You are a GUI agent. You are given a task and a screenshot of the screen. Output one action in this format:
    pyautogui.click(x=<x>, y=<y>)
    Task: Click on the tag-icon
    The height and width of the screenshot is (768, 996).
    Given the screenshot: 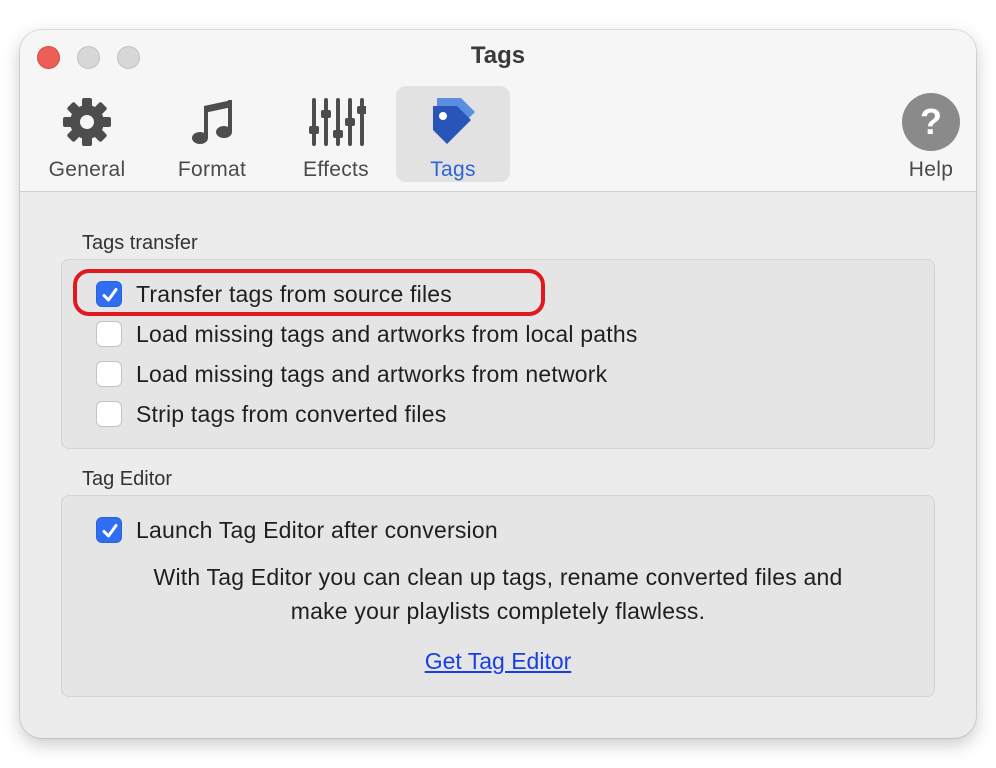 What is the action you would take?
    pyautogui.click(x=454, y=121)
    